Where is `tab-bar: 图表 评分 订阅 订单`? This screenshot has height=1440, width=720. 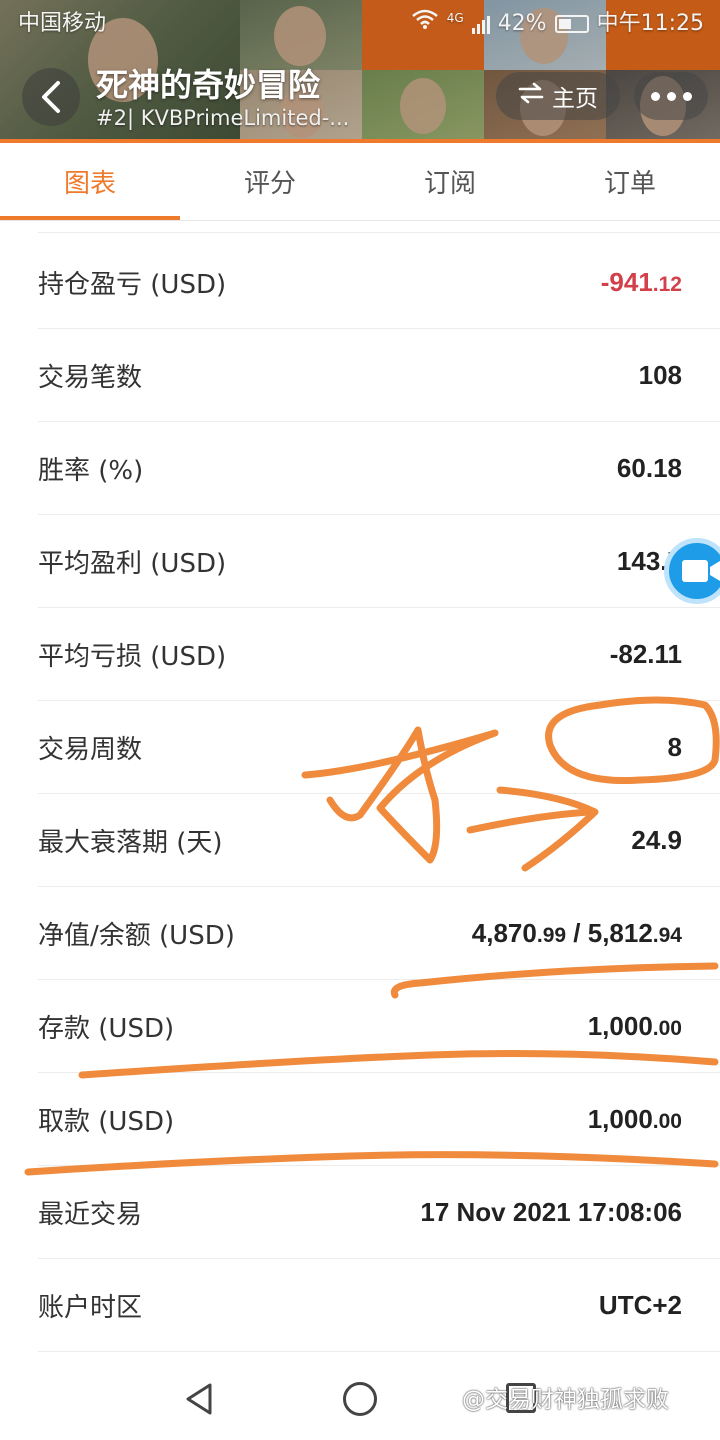
tab-bar: 图表 评分 订阅 订单 is located at coordinates (360, 182).